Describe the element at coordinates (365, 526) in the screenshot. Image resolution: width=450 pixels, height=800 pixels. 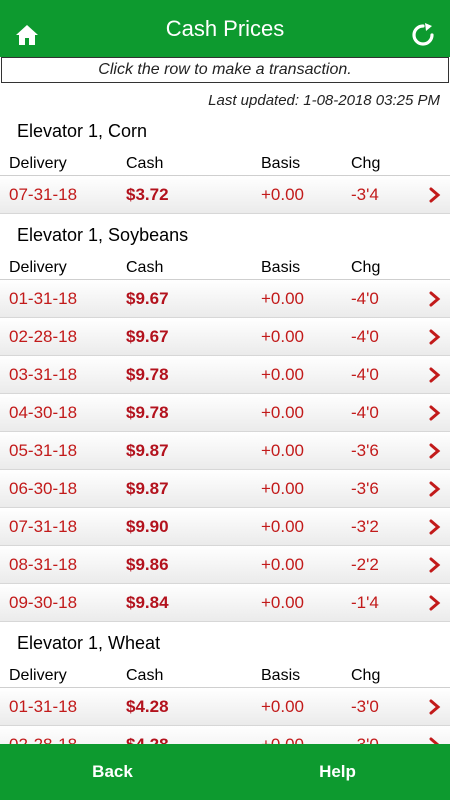
I see `change-value: -3'2` at that location.